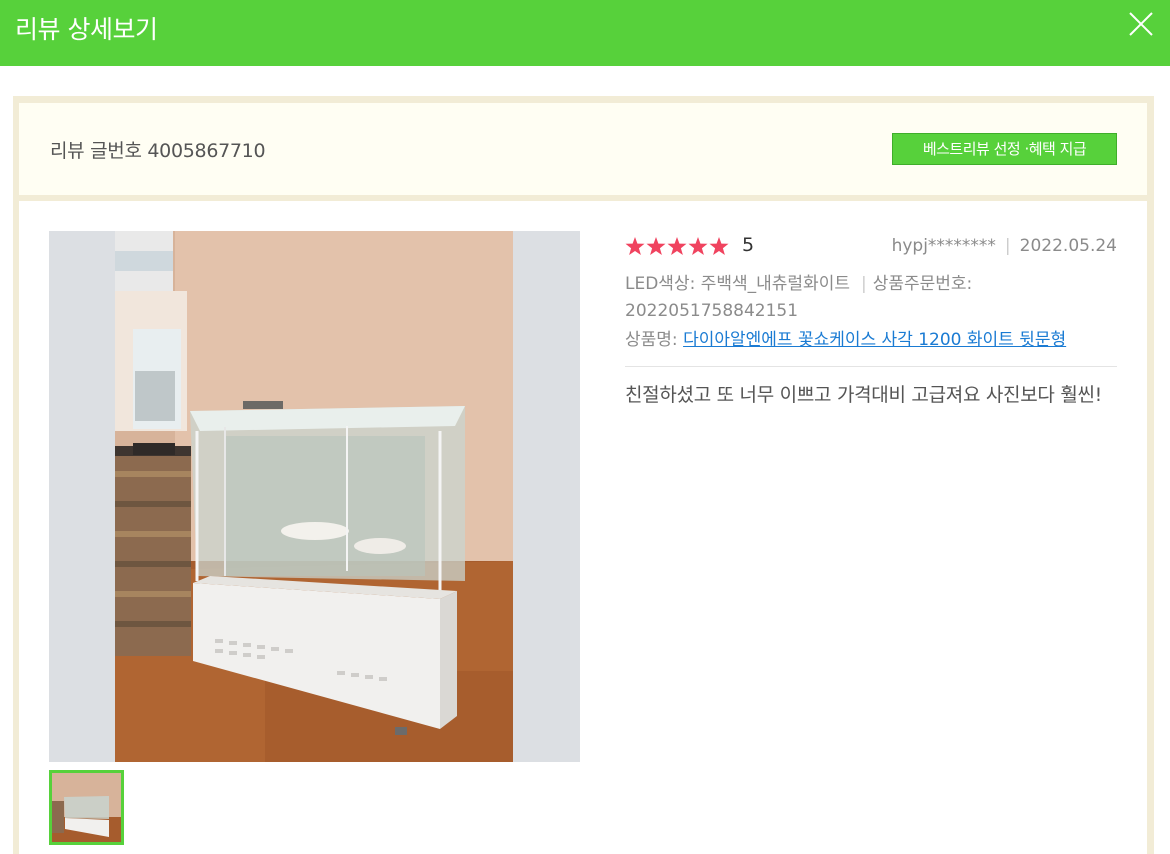 This screenshot has width=1170, height=854. Describe the element at coordinates (86, 807) in the screenshot. I see `photo-thumbnail` at that location.